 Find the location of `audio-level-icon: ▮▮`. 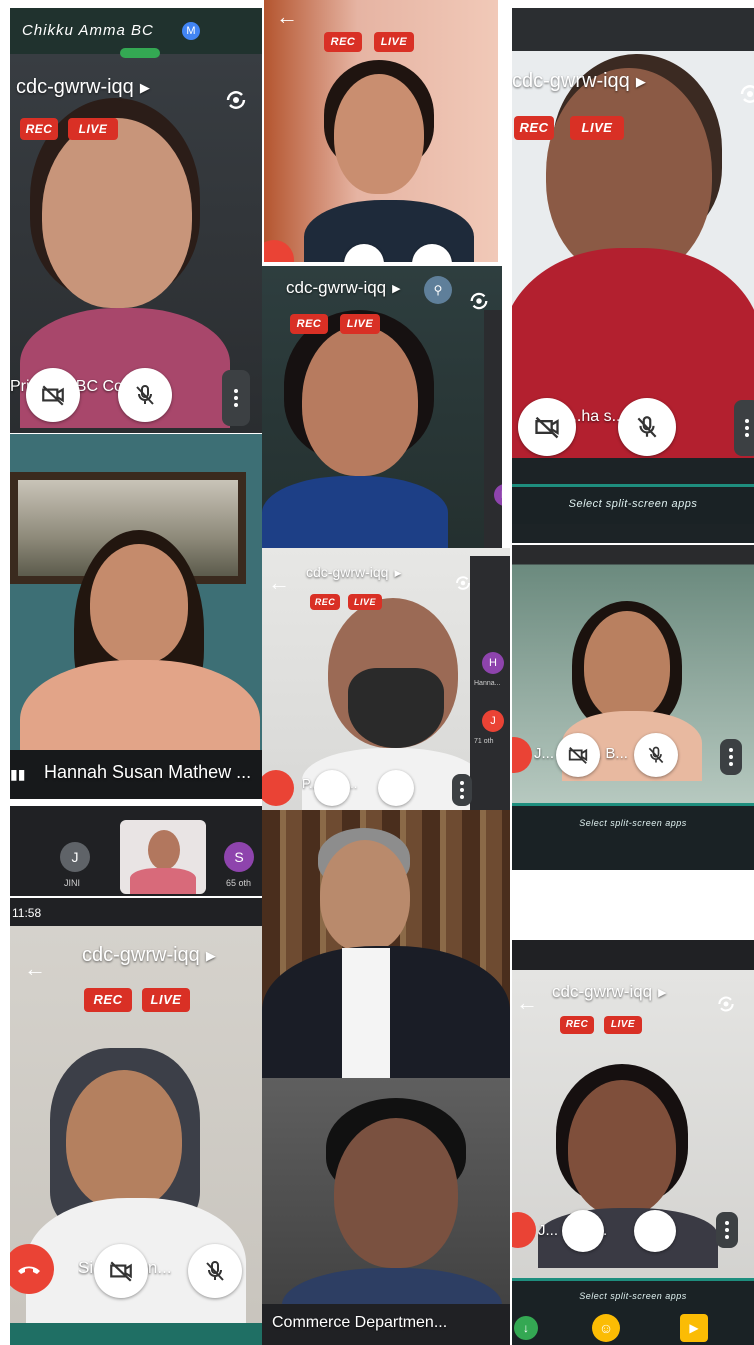

audio-level-icon: ▮▮ is located at coordinates (18, 774).